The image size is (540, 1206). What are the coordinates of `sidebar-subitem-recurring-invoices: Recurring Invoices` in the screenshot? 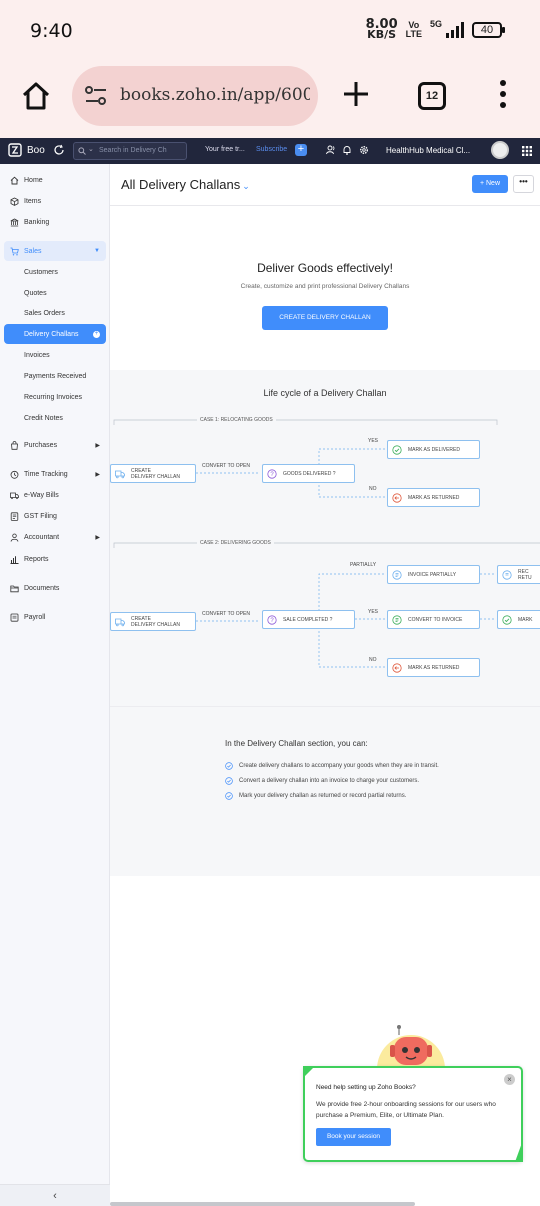 It's located at (55, 397).